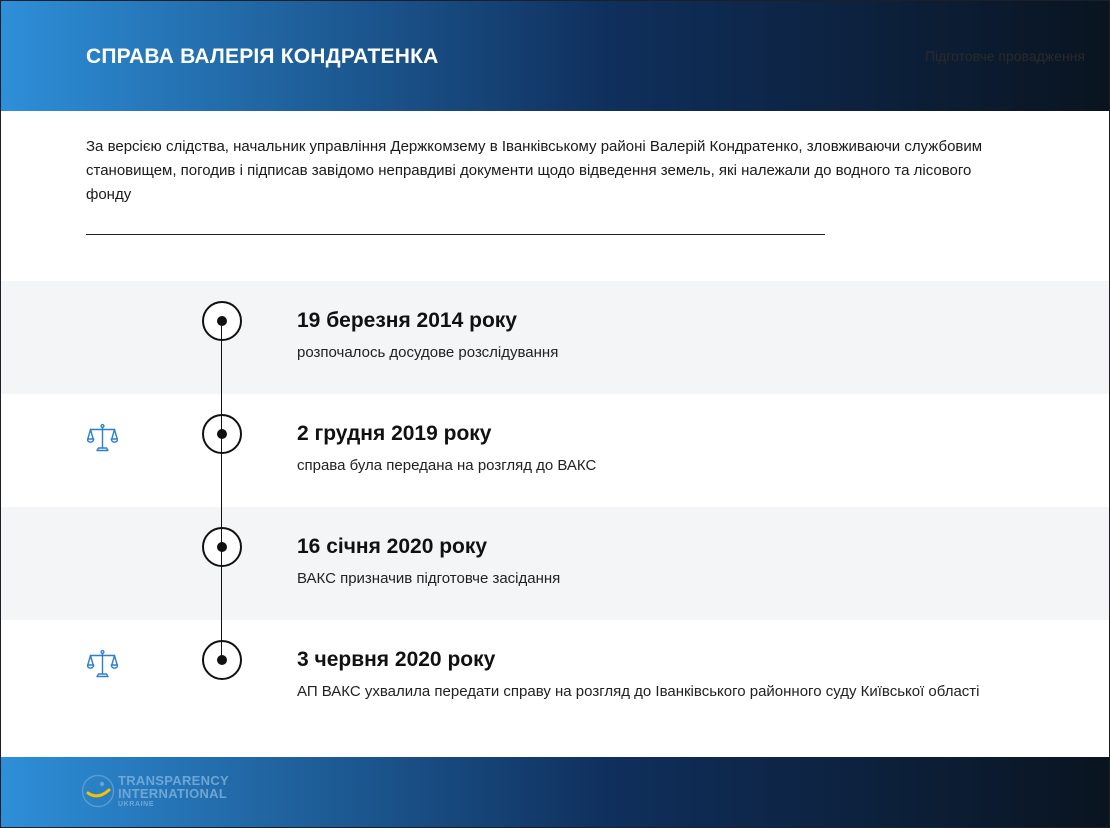  Describe the element at coordinates (98, 791) in the screenshot. I see `globe-icon` at that location.